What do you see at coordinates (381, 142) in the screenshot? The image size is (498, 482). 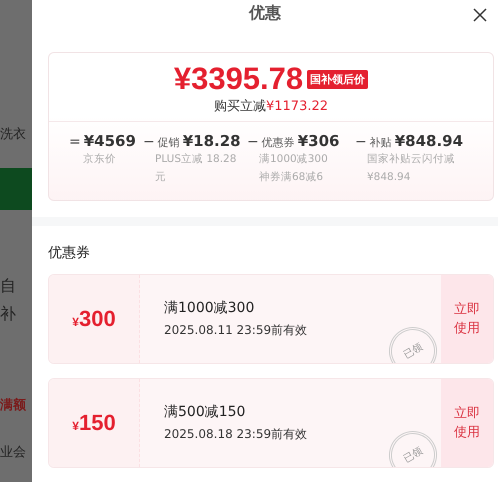 I see `breakdown-label: 补贴` at bounding box center [381, 142].